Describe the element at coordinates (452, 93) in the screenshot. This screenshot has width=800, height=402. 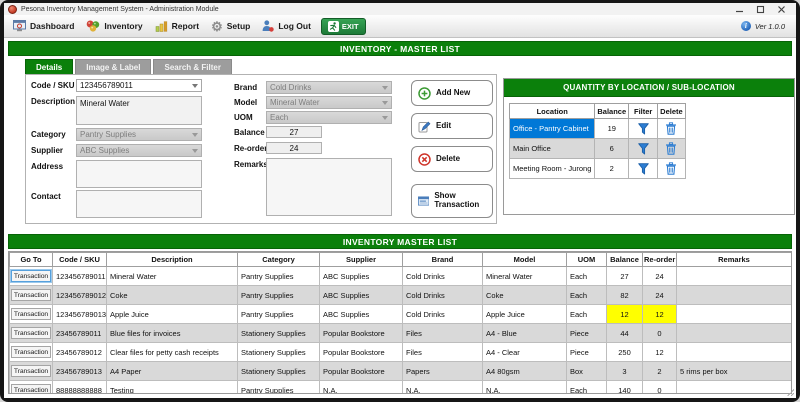
I see `add-new-button: Add New` at that location.